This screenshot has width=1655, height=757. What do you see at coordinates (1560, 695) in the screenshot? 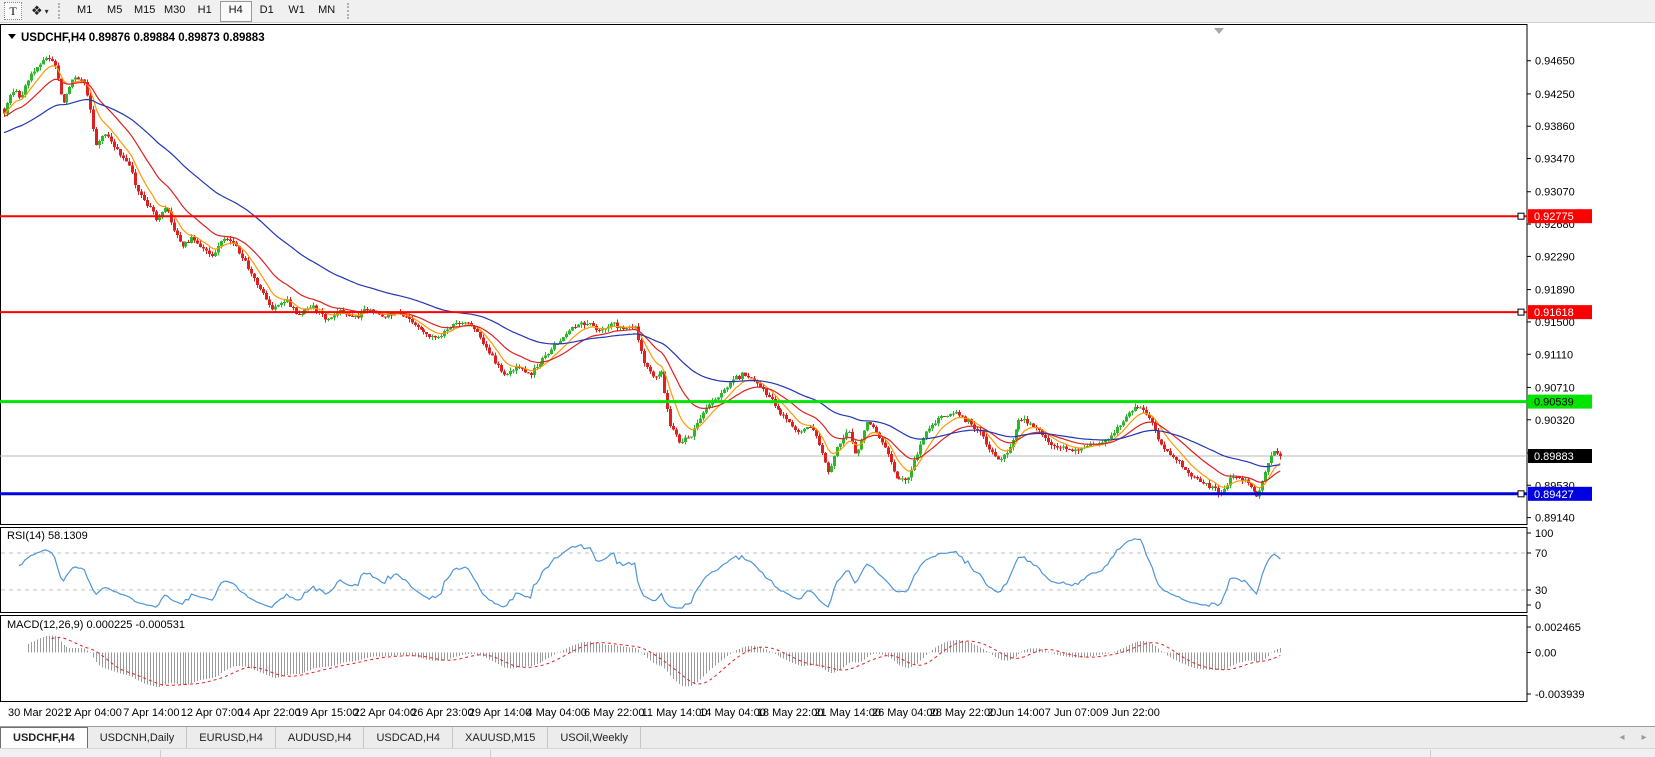
I see `macd-tick-label: -0.003939` at bounding box center [1560, 695].